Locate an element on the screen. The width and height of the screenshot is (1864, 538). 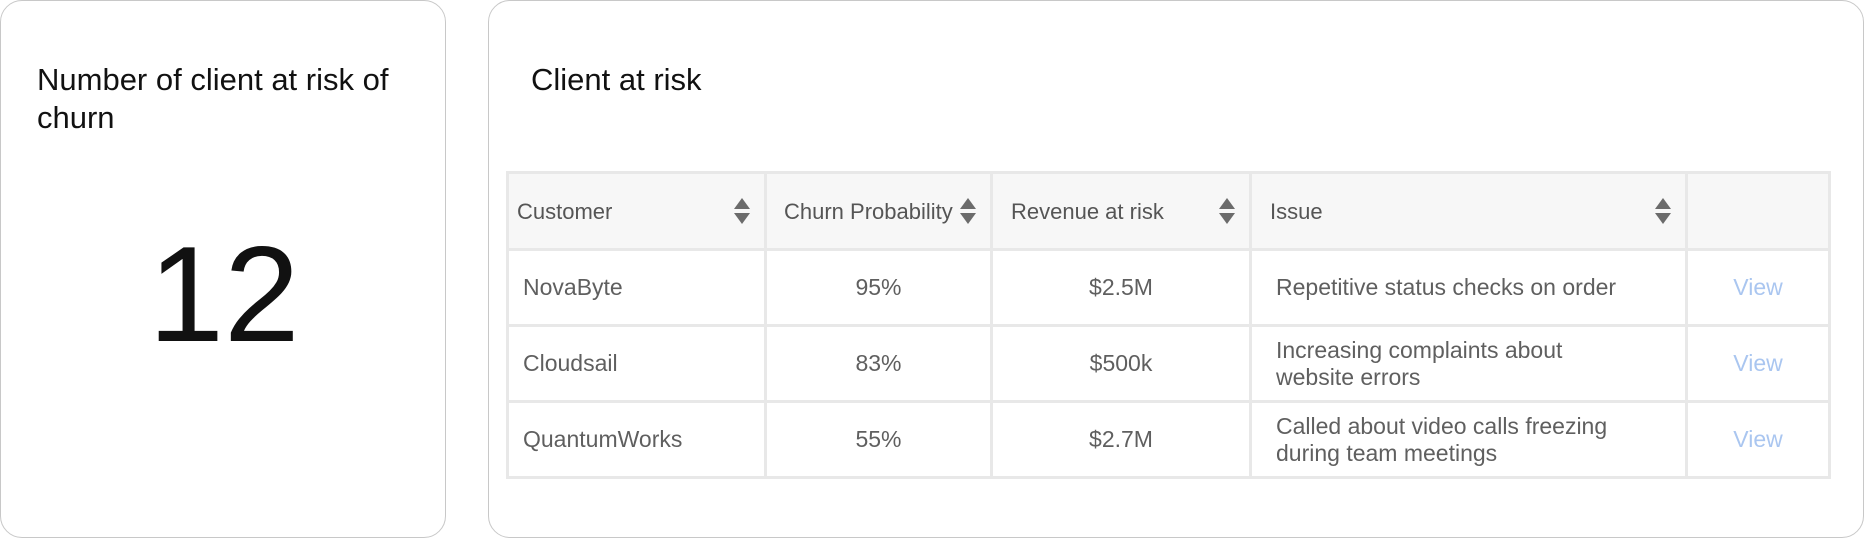
customer-cell: Cloudsail is located at coordinates (636, 363).